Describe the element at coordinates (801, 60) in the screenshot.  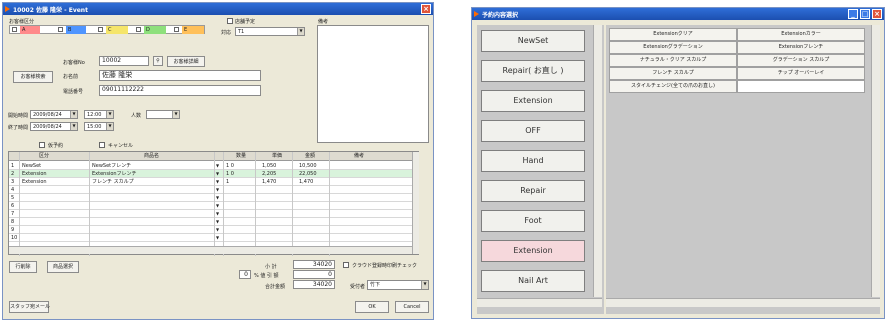
I see `item-cell: グラデーション スカルプ` at that location.